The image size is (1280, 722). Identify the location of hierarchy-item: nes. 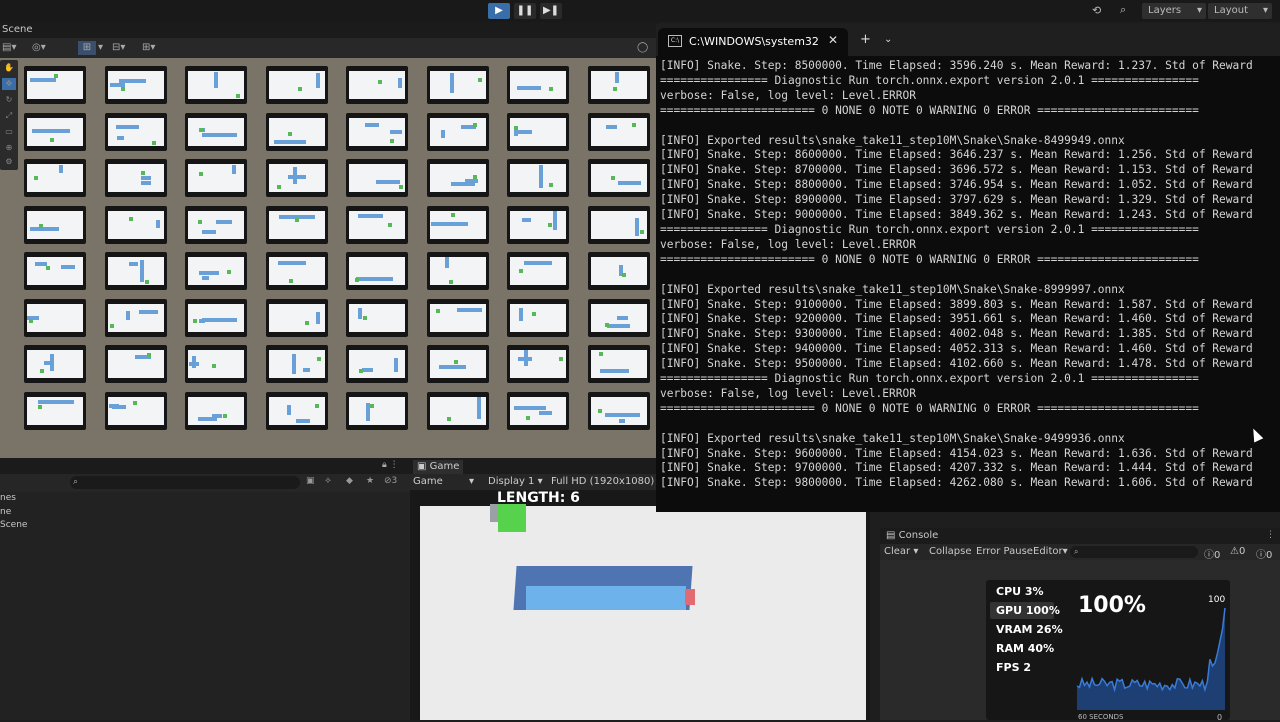
(8, 498).